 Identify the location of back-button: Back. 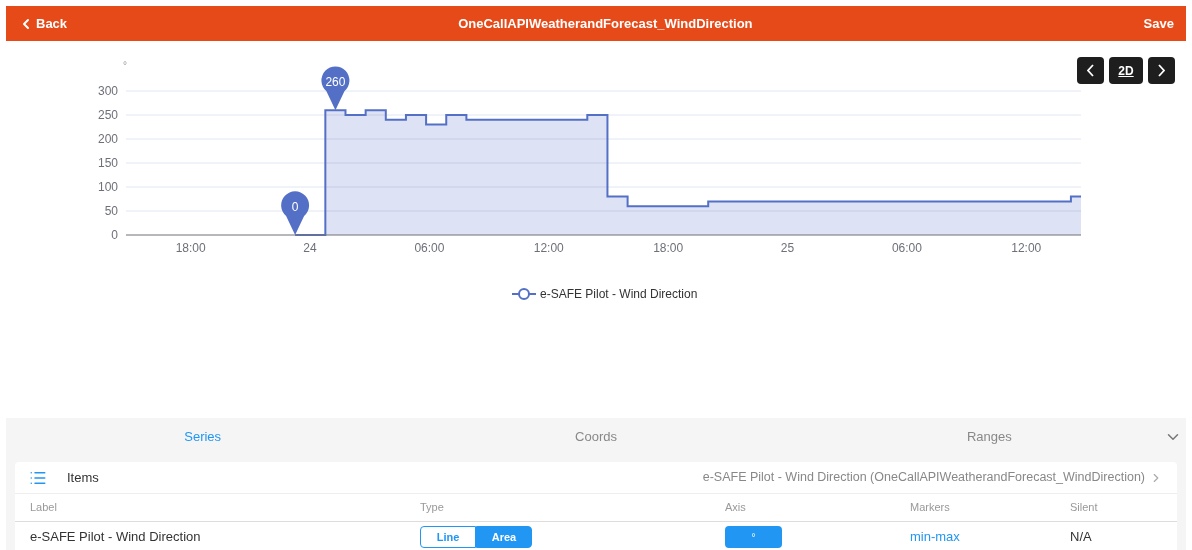
(43, 23).